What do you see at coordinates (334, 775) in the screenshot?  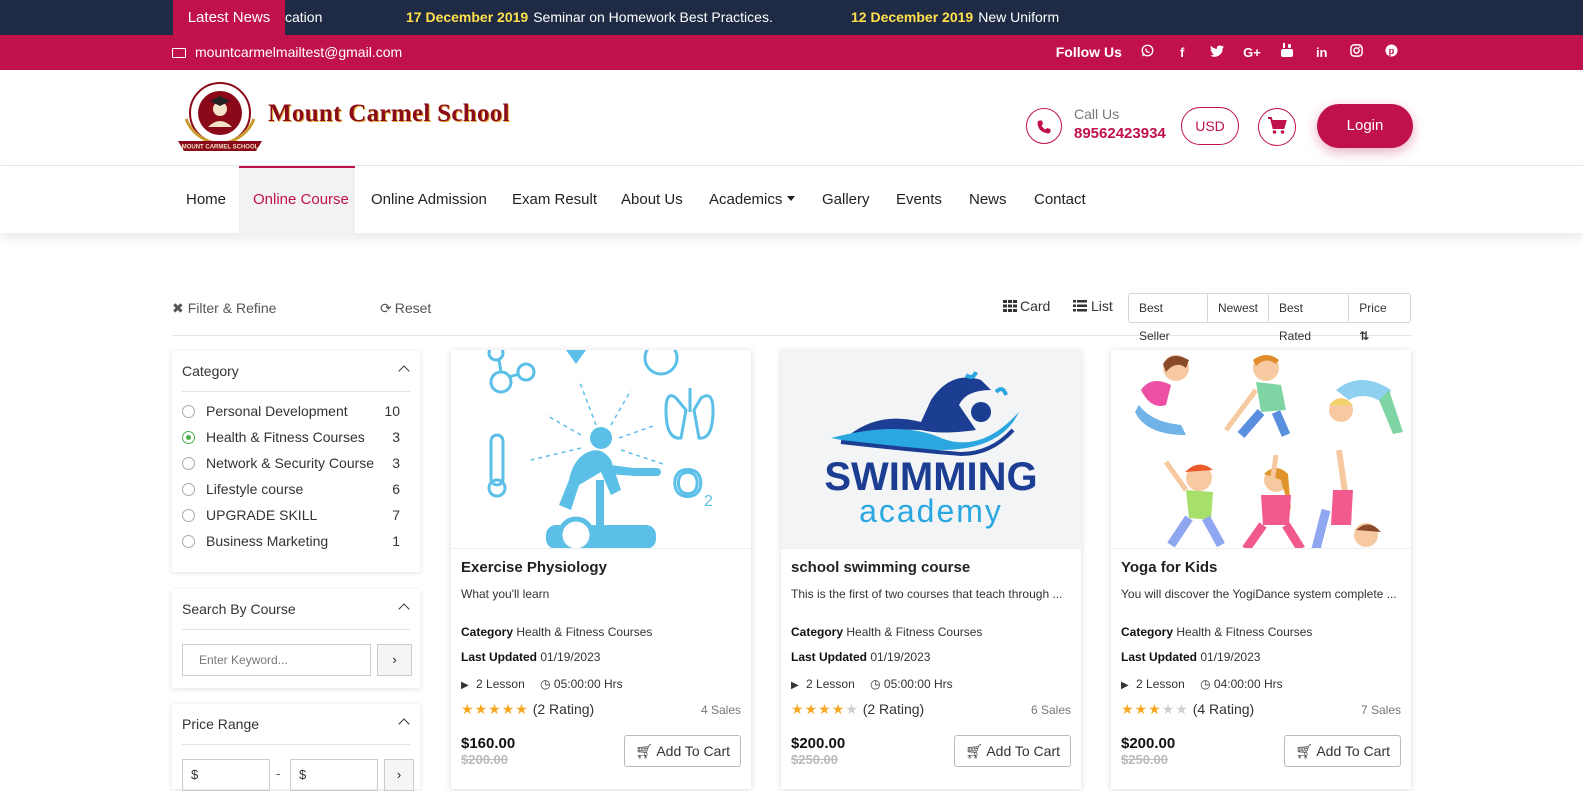 I see `price-max-input: $` at bounding box center [334, 775].